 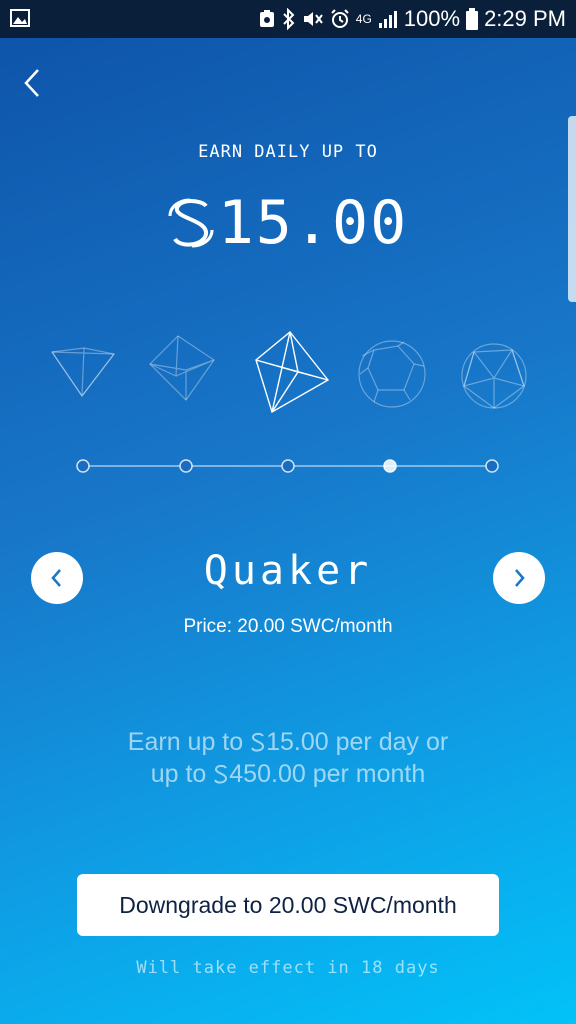 I want to click on earn-description-line-1: Earn up to 15.00 per day or, so click(x=288, y=742).